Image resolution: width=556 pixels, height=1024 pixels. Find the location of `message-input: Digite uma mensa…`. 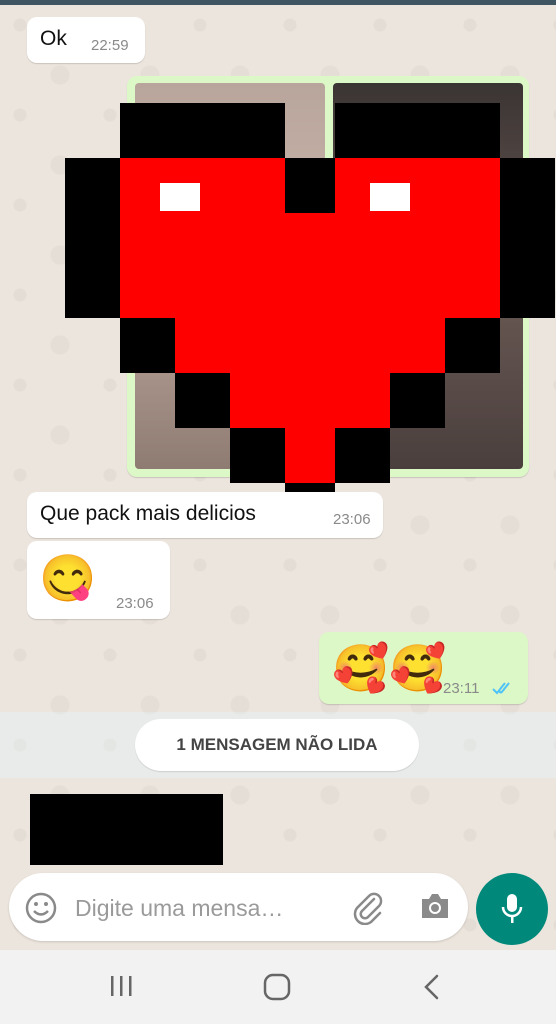

message-input: Digite uma mensa… is located at coordinates (179, 908).